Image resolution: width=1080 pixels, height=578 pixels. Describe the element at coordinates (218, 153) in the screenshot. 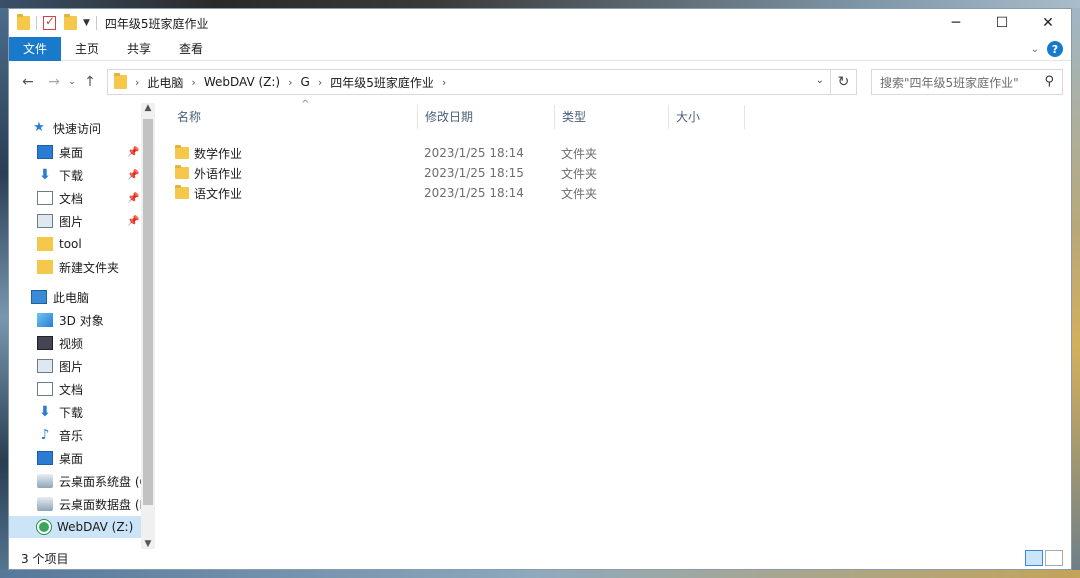

I see `file-name: 数学作业` at that location.